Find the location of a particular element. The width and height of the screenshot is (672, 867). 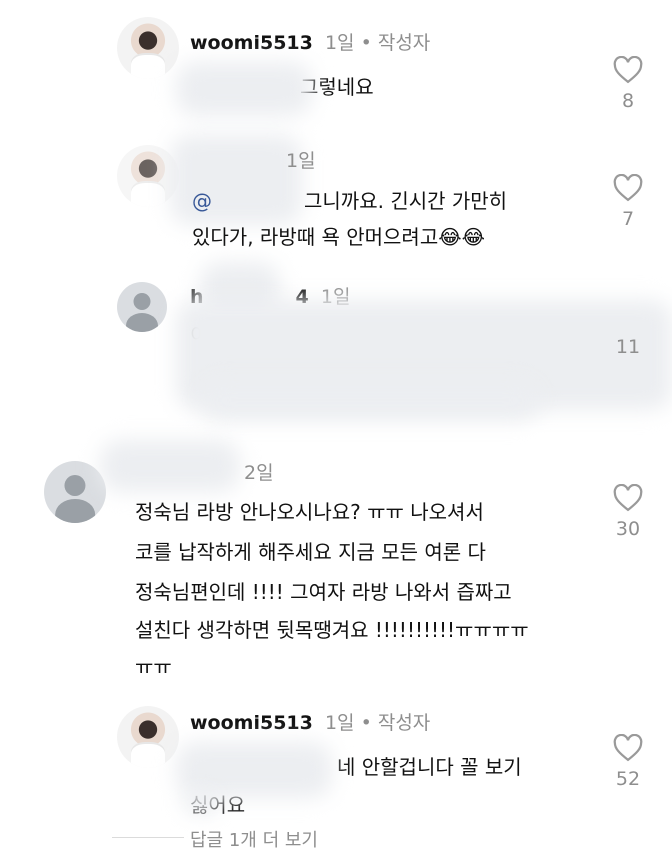

like-count: 11 is located at coordinates (628, 347).